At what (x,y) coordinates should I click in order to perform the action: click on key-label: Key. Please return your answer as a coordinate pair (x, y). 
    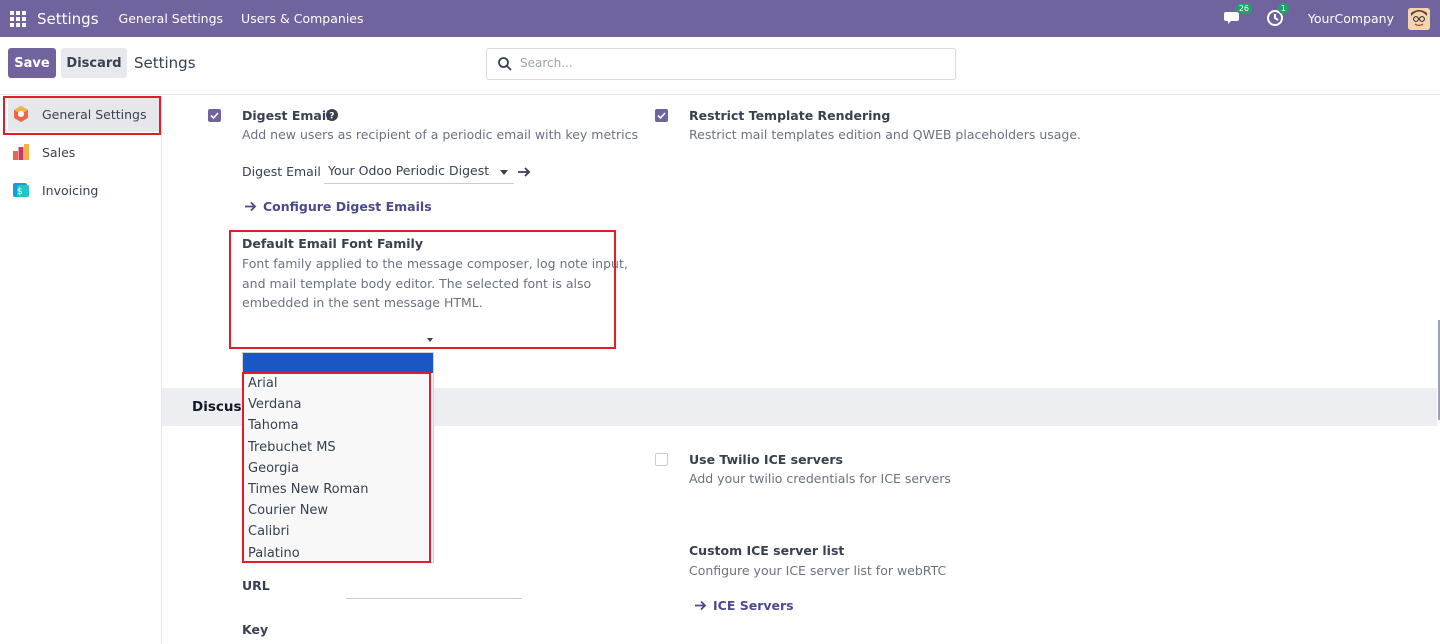
    Looking at the image, I should click on (255, 629).